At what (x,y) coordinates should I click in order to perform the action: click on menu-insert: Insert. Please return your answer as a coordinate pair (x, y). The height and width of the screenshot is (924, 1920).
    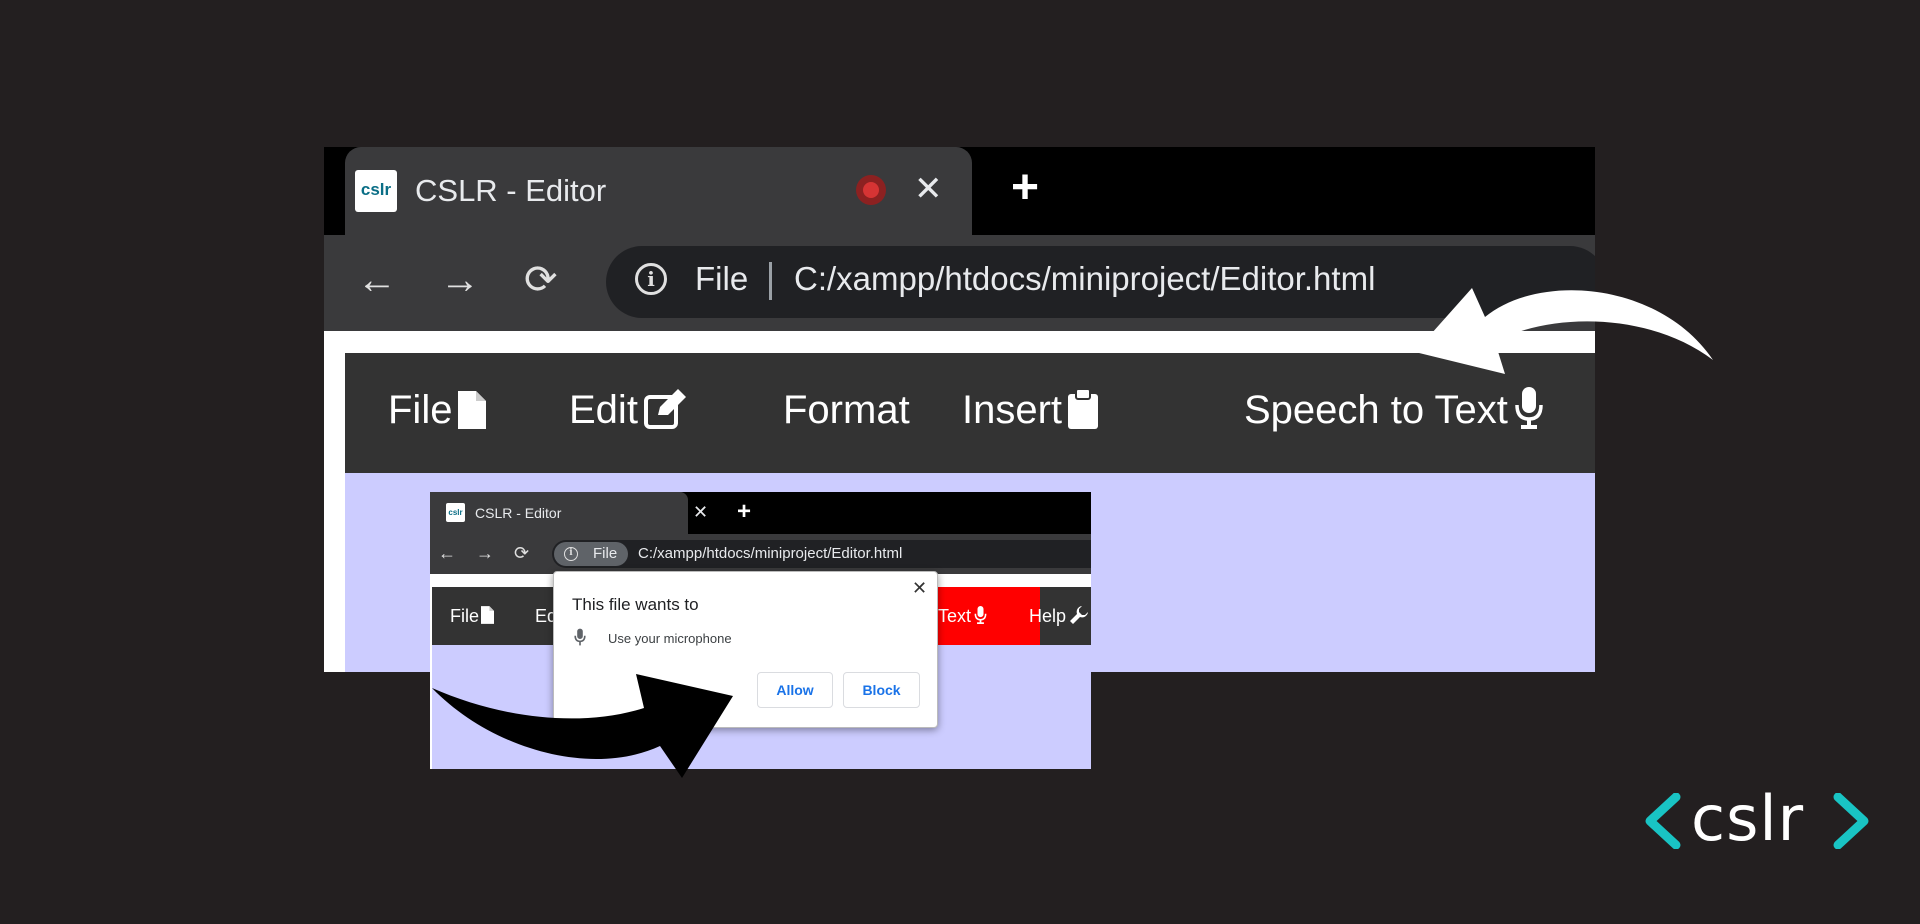
    Looking at the image, I should click on (1030, 410).